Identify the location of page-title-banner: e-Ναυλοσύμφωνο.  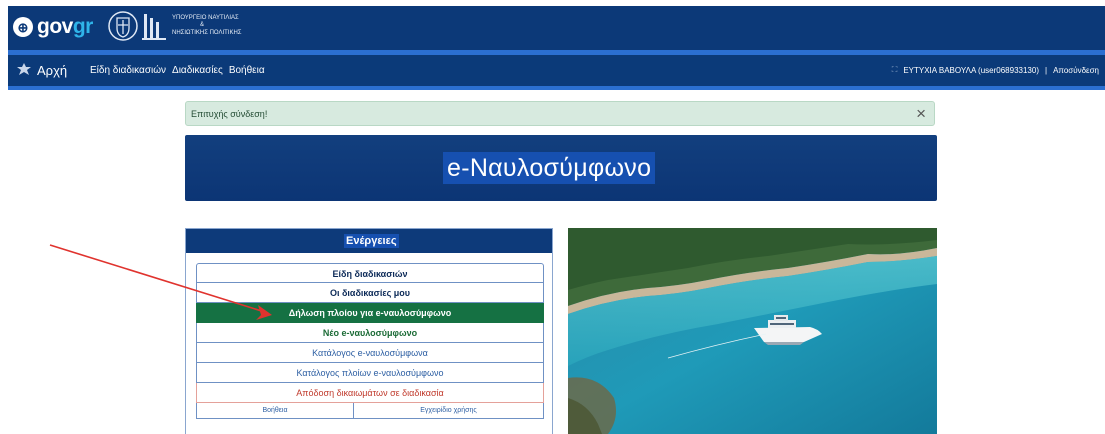
(561, 168).